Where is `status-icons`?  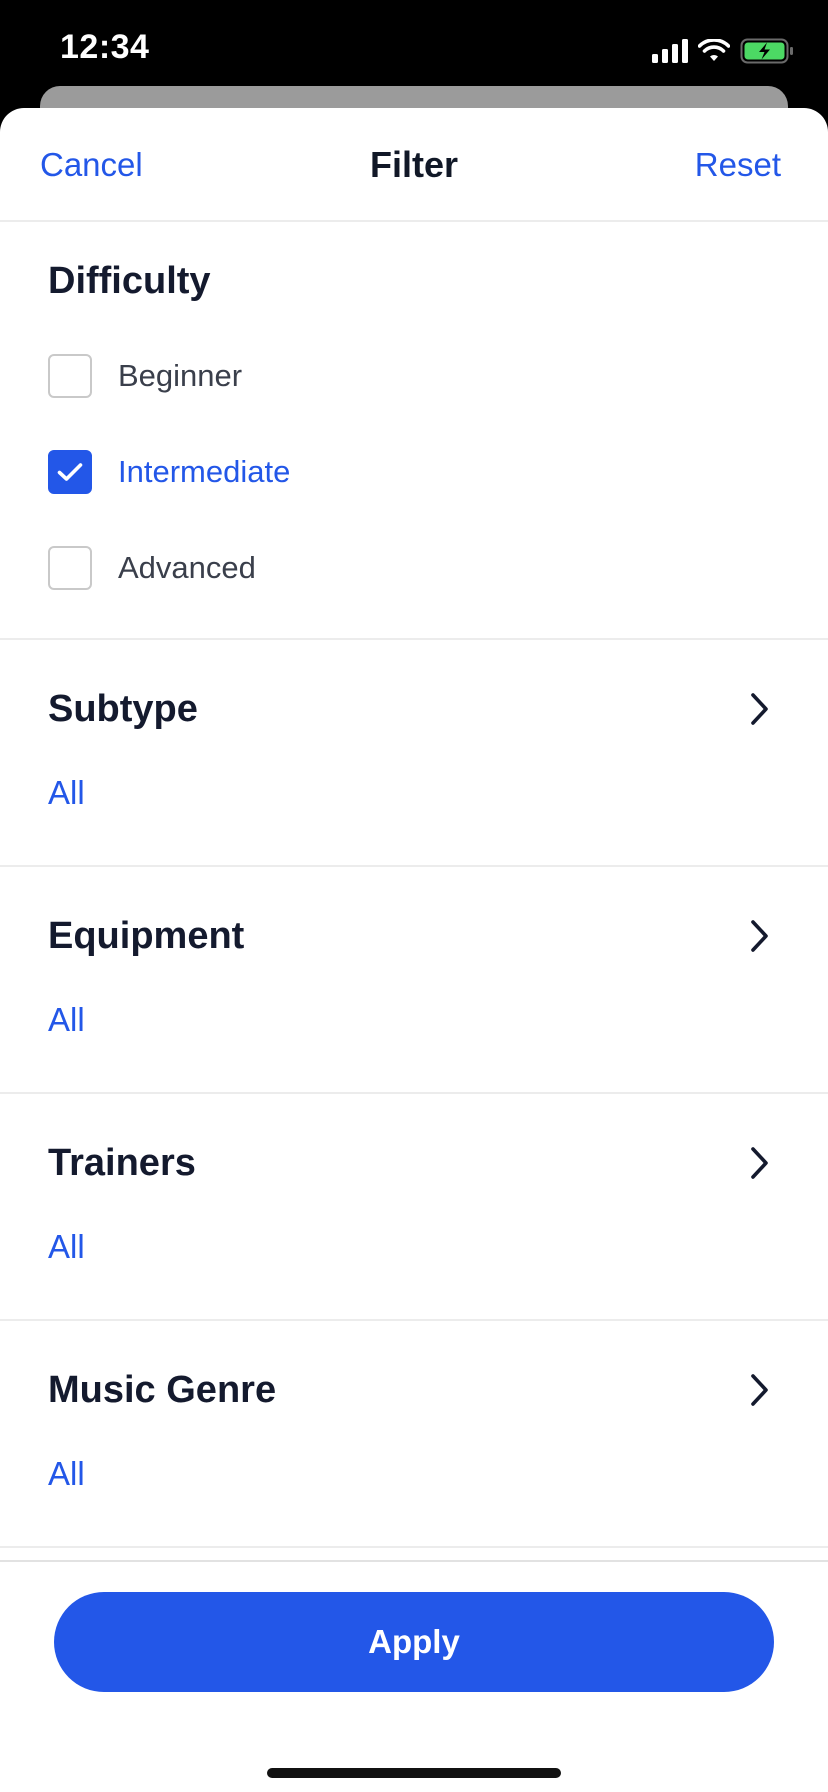
status-icons is located at coordinates (723, 51).